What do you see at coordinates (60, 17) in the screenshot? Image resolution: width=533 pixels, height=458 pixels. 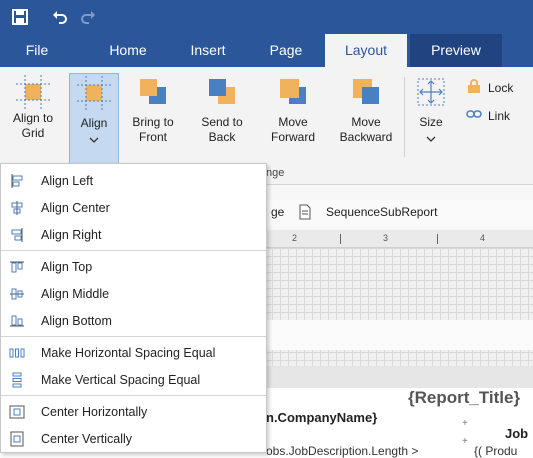 I see `undo-icon` at bounding box center [60, 17].